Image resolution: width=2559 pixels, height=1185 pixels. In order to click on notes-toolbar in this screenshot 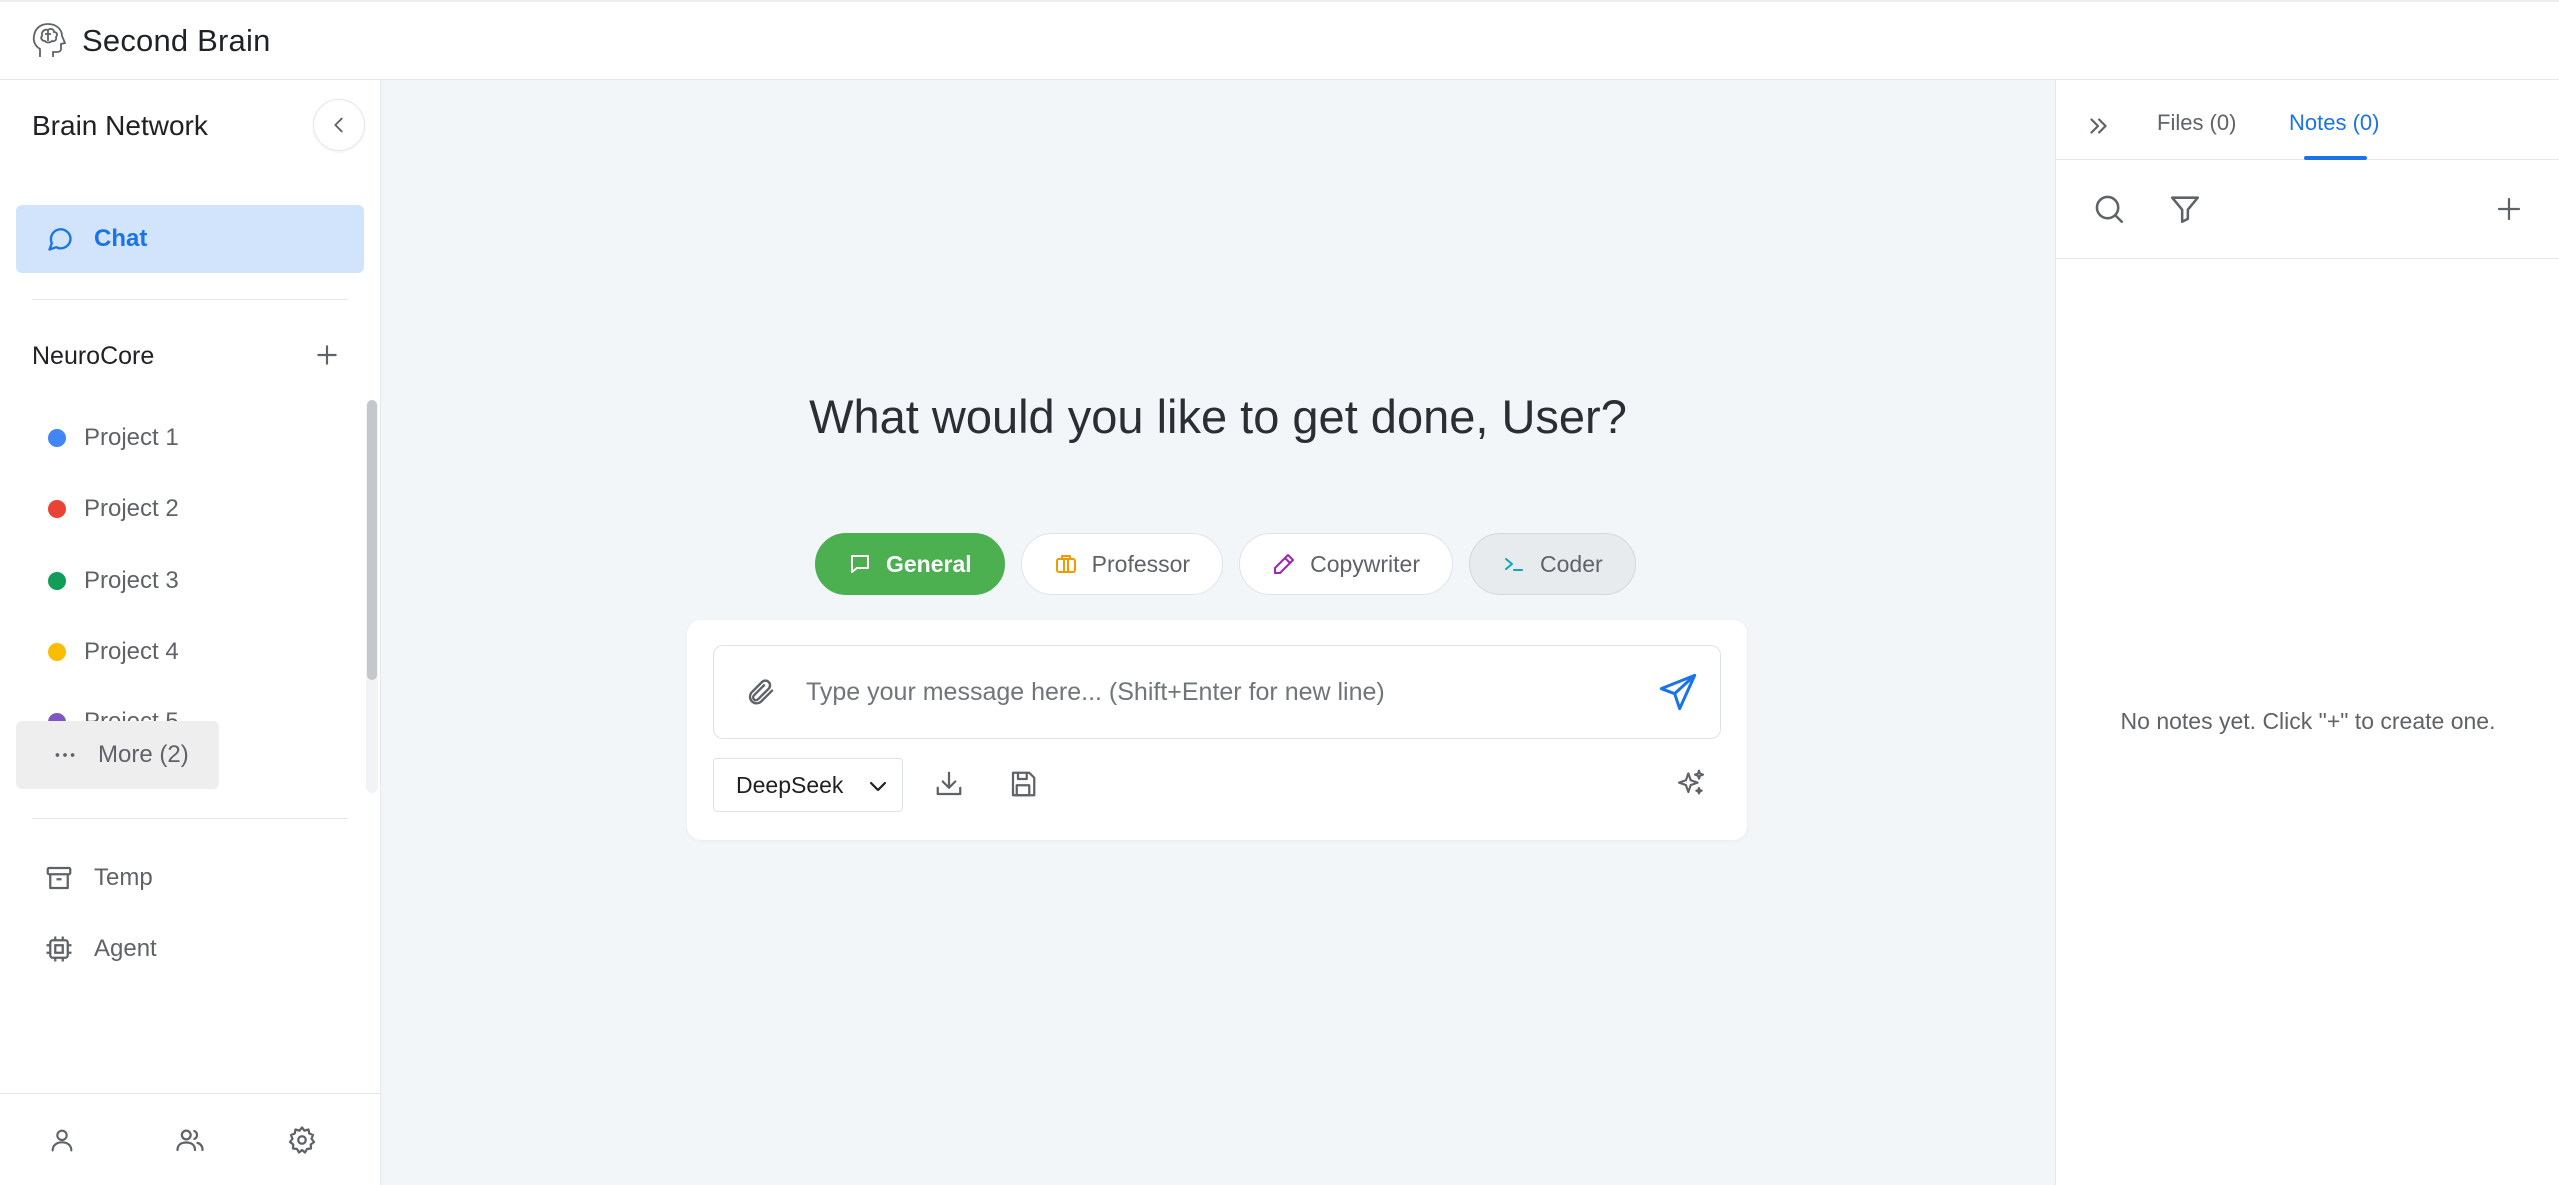, I will do `click(2307, 209)`.